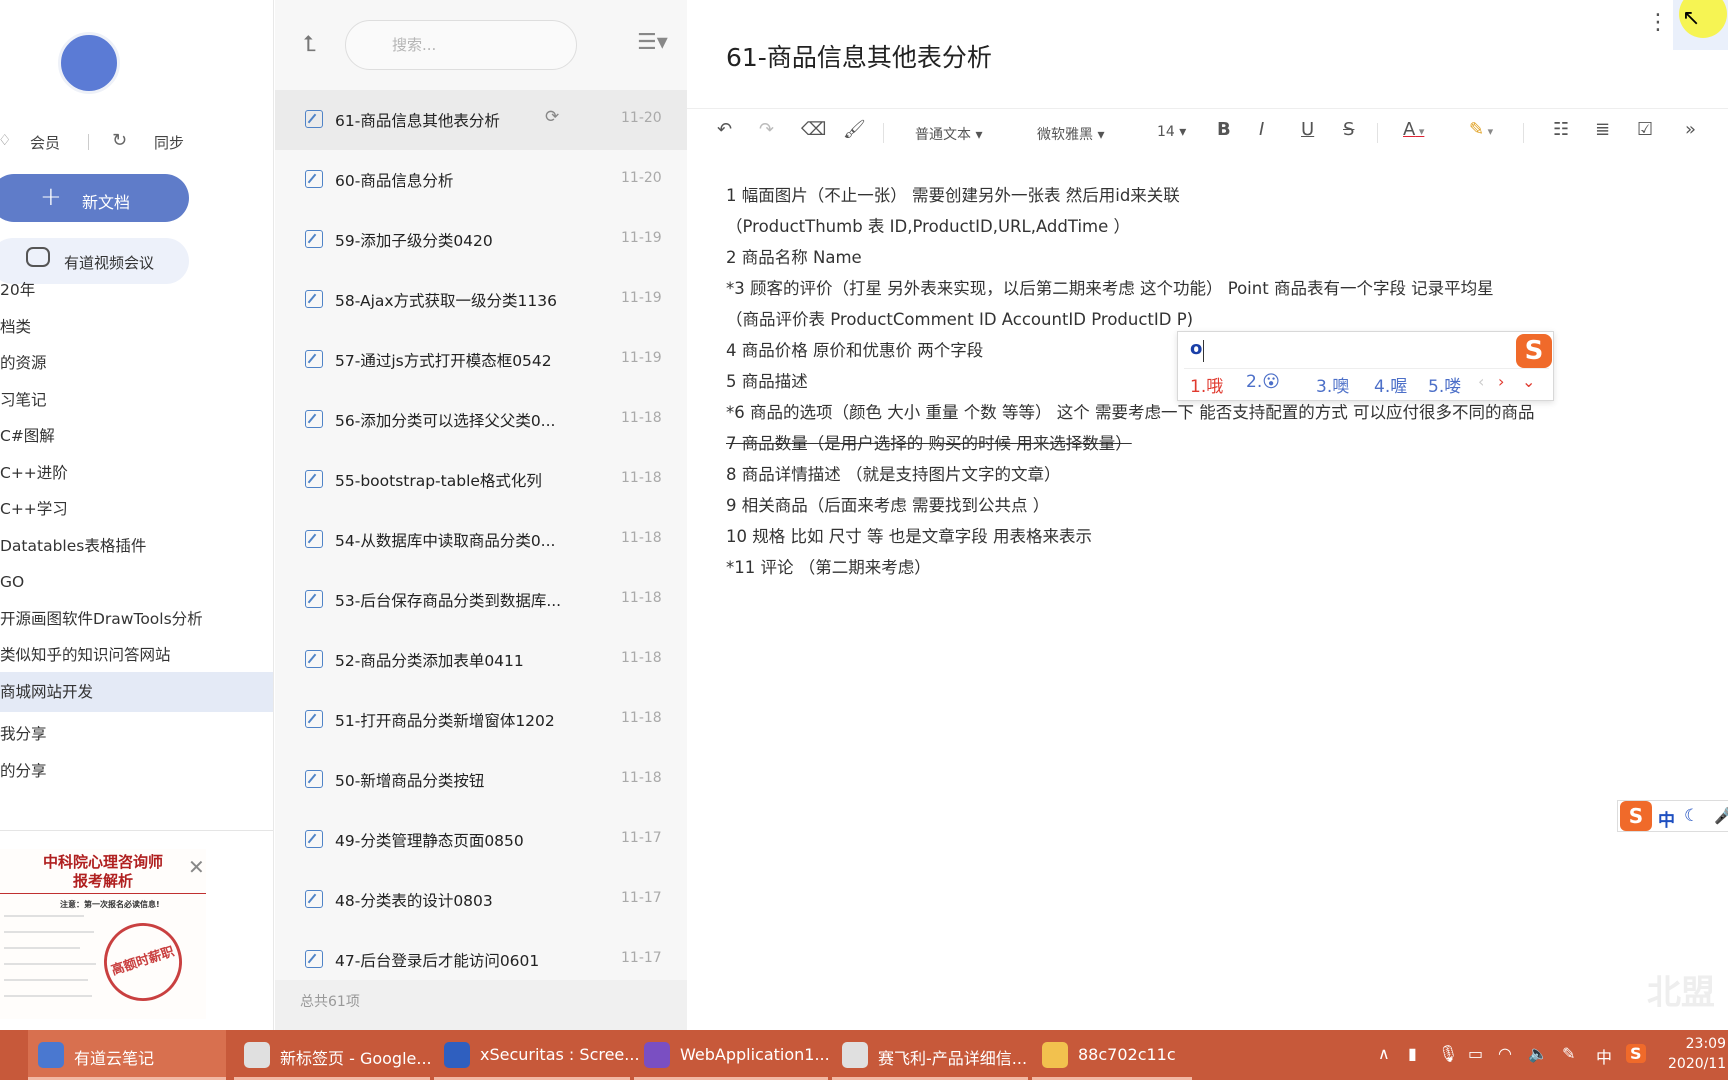 This screenshot has width=1728, height=1080. Describe the element at coordinates (652, 42) in the screenshot. I see `sort-menu-icon: ☰▾` at that location.